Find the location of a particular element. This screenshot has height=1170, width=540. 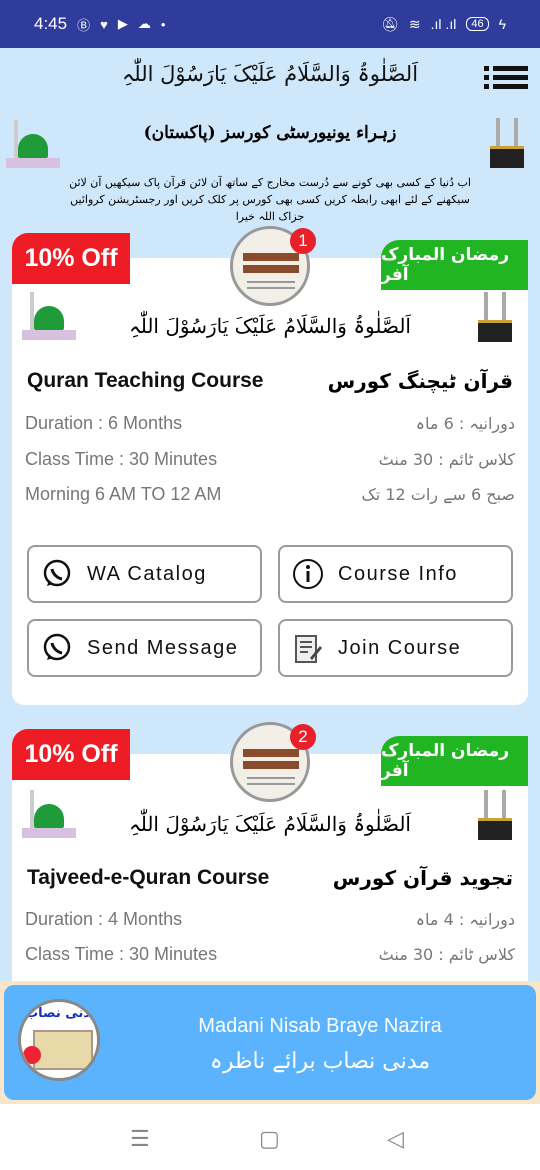

charging-icon: ϟ is located at coordinates (502, 24).